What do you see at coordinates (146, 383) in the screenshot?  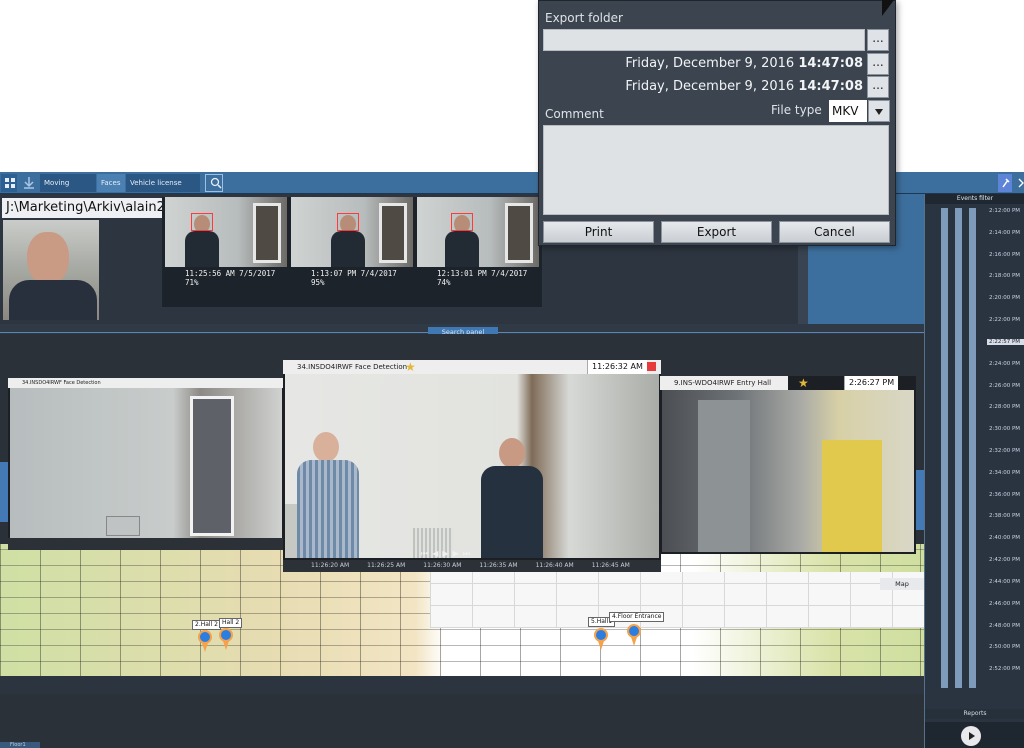 I see `camera-title-bar: 34.INSDO4IRWF Face Detection` at bounding box center [146, 383].